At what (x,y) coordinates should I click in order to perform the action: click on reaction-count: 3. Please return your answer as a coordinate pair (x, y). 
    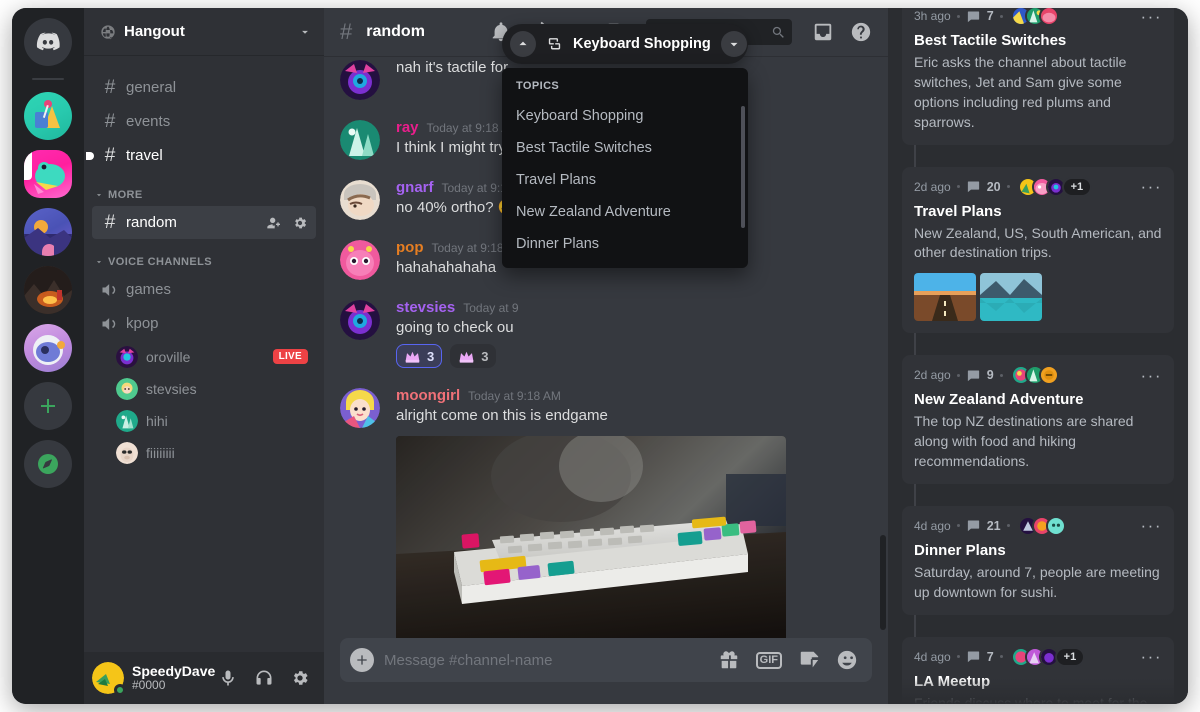
    Looking at the image, I should click on (431, 356).